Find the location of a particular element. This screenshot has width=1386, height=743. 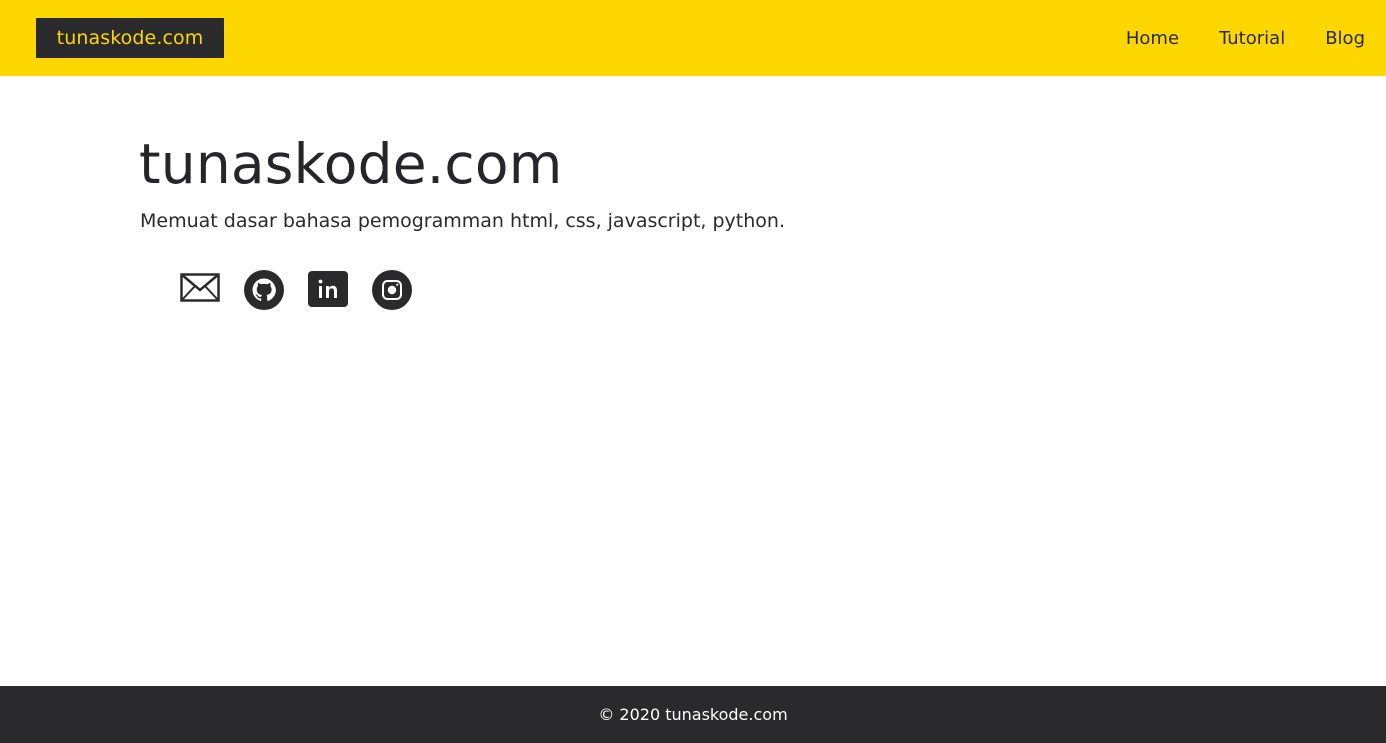

nav-blog-link: Blog is located at coordinates (1345, 38).